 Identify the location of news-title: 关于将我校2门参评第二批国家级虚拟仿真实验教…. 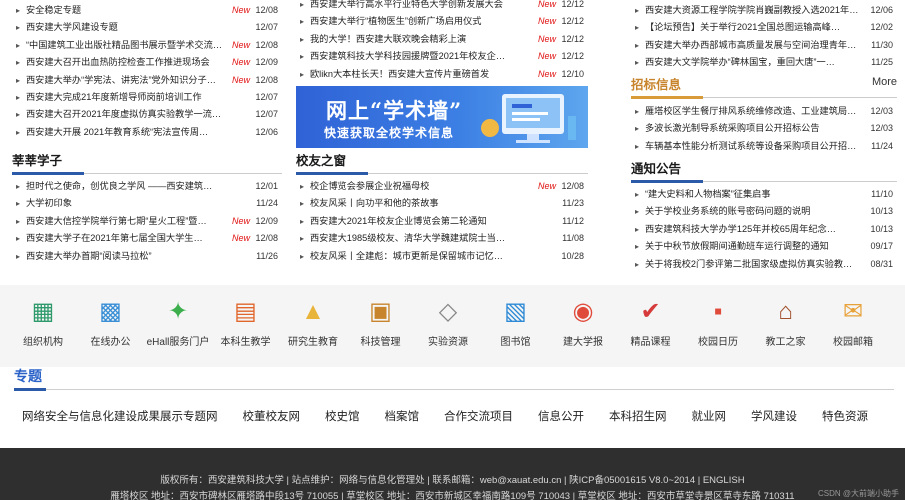
(748, 264).